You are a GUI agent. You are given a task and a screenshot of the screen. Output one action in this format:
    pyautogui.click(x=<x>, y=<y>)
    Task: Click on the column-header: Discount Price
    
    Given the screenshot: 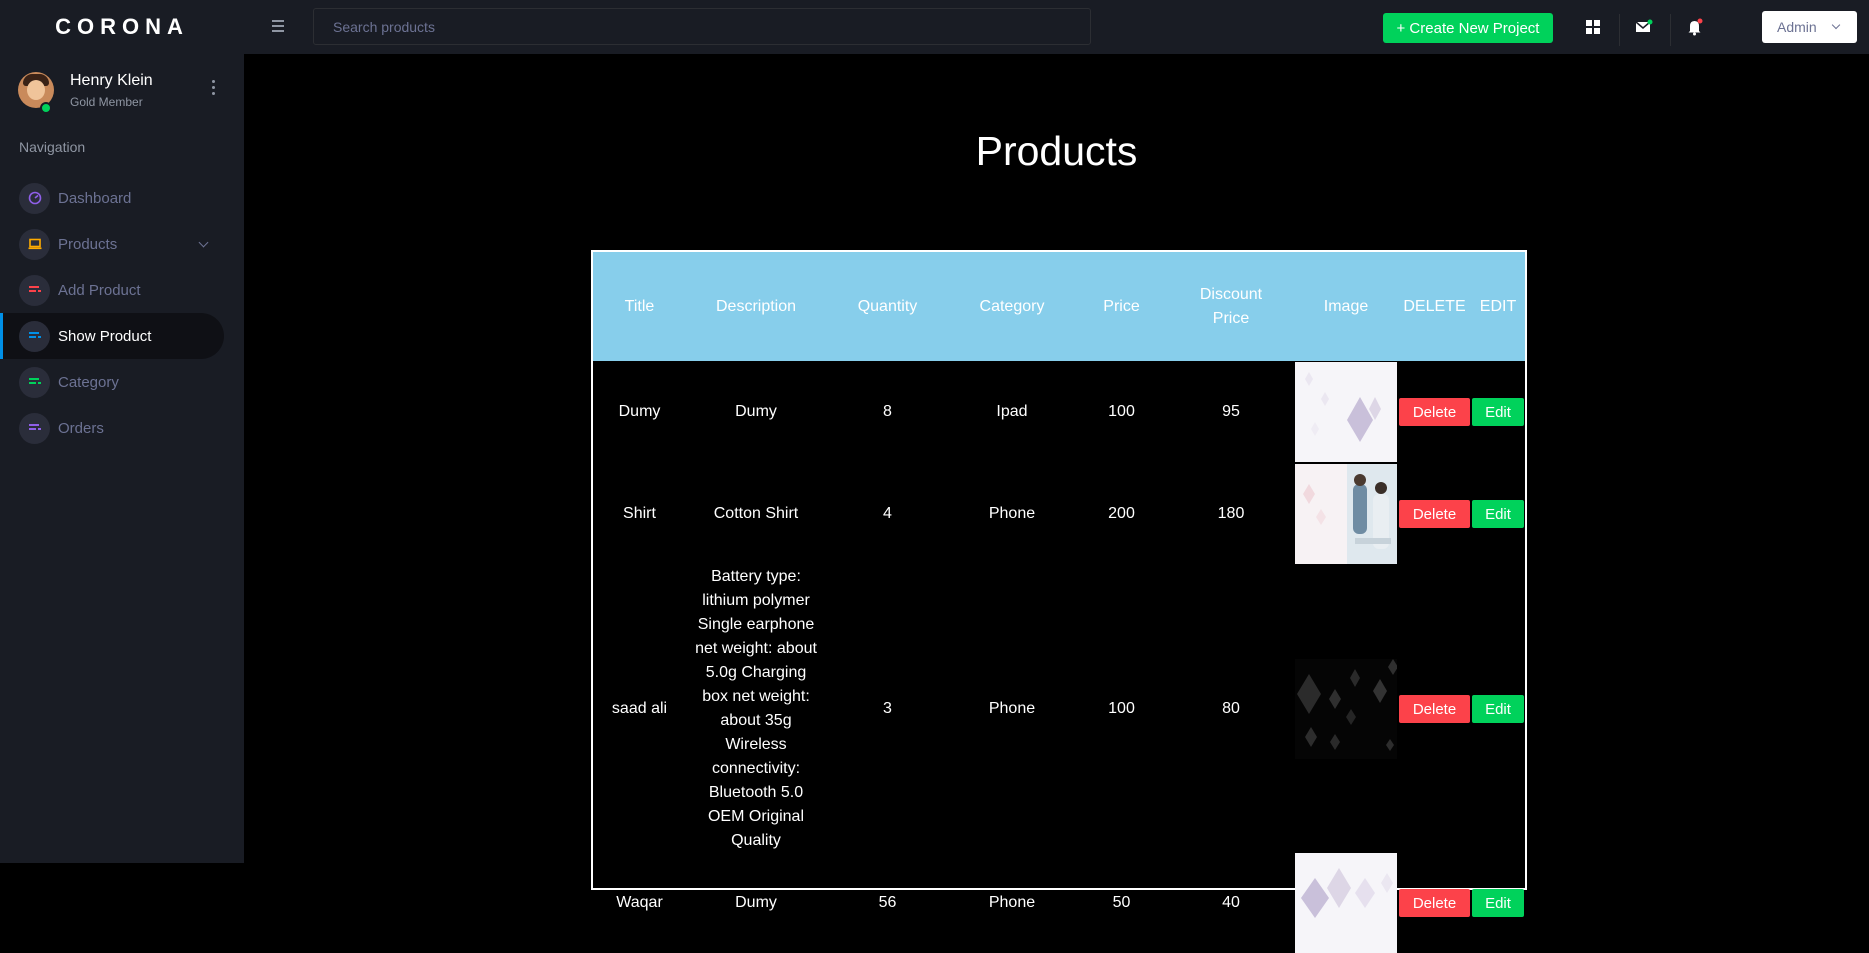 What is the action you would take?
    pyautogui.click(x=1231, y=306)
    